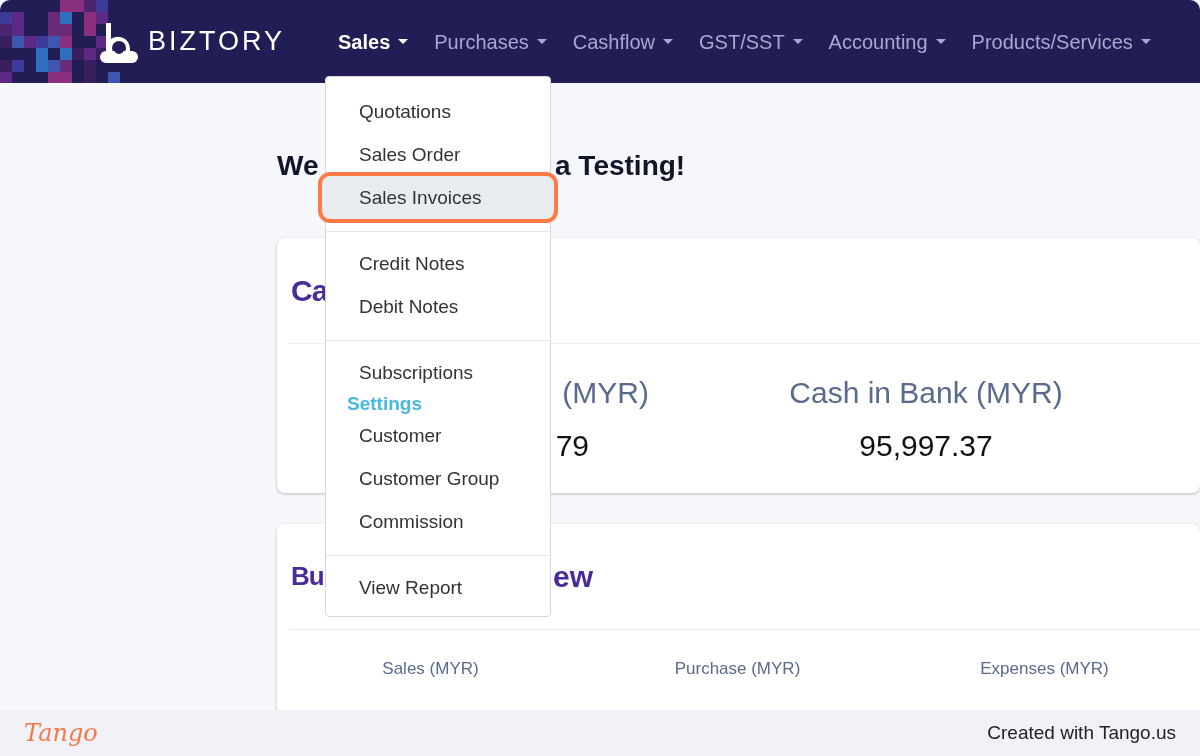 The image size is (1200, 756). Describe the element at coordinates (307, 576) in the screenshot. I see `card-title: Bu` at that location.